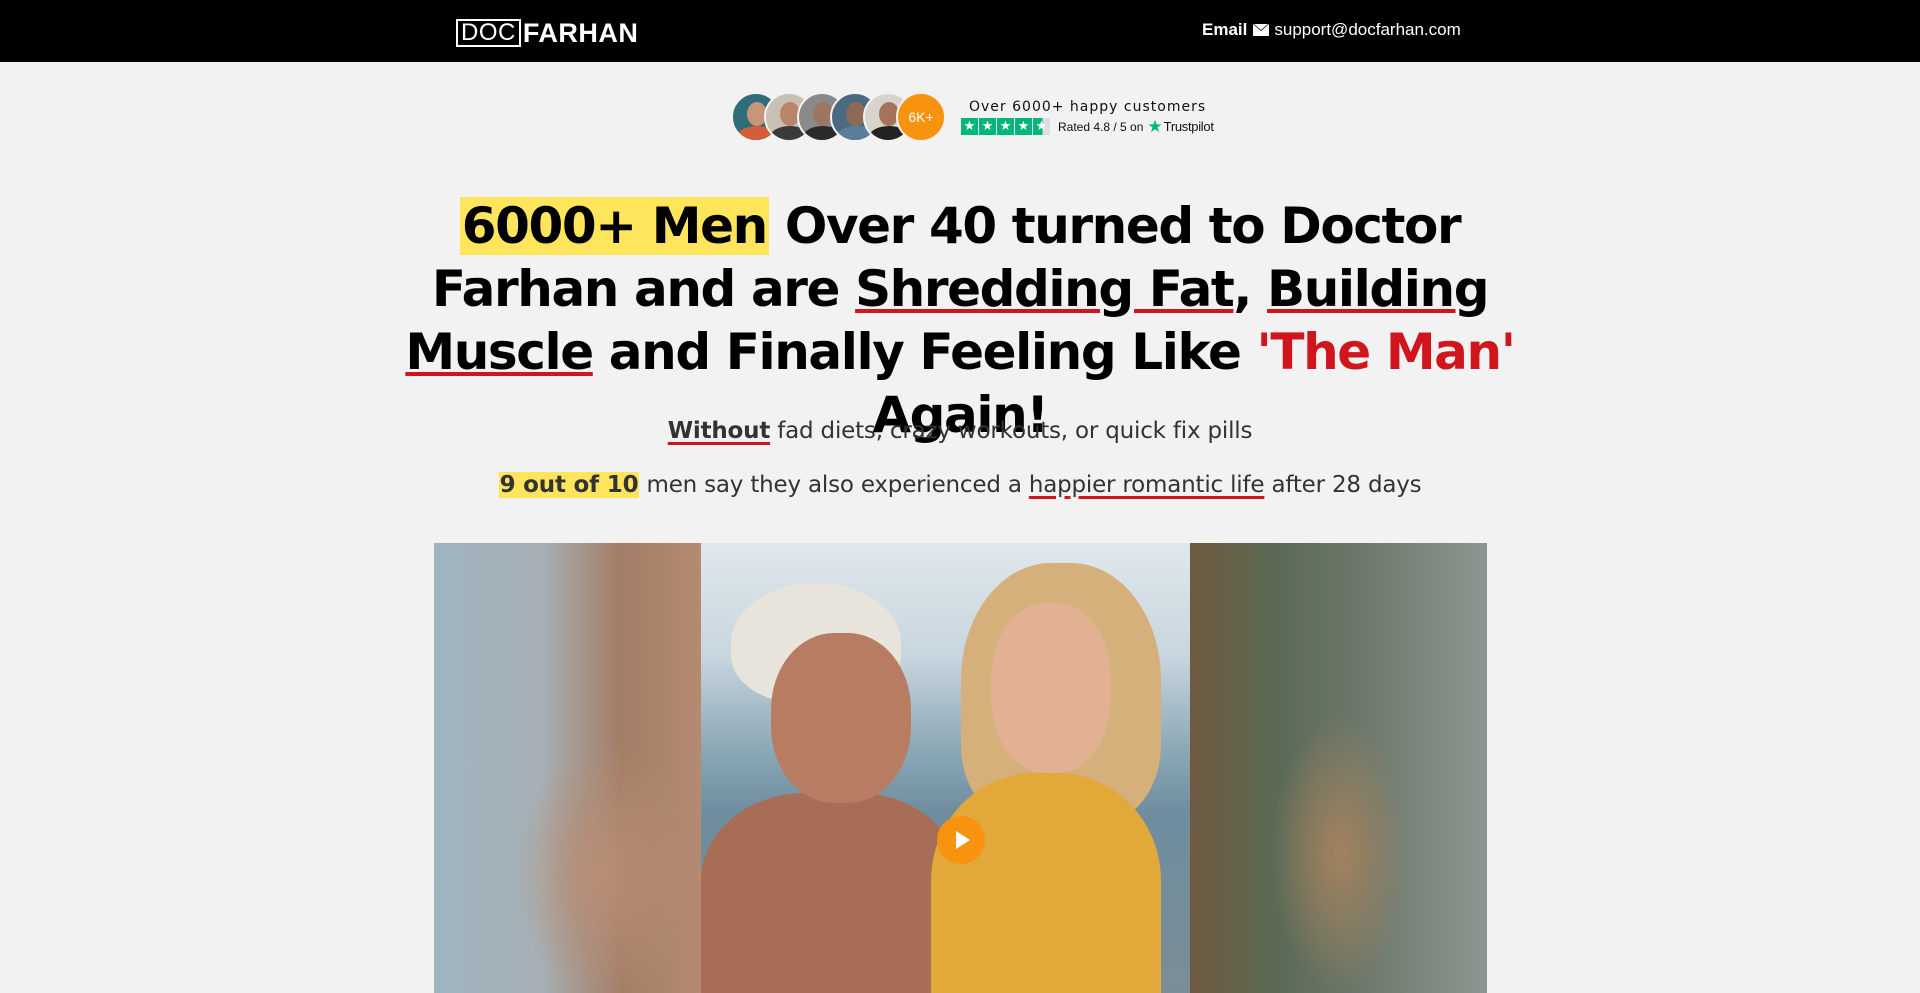 The width and height of the screenshot is (1920, 993). What do you see at coordinates (834, 485) in the screenshot?
I see `stat-middle: men say they also experienced a` at bounding box center [834, 485].